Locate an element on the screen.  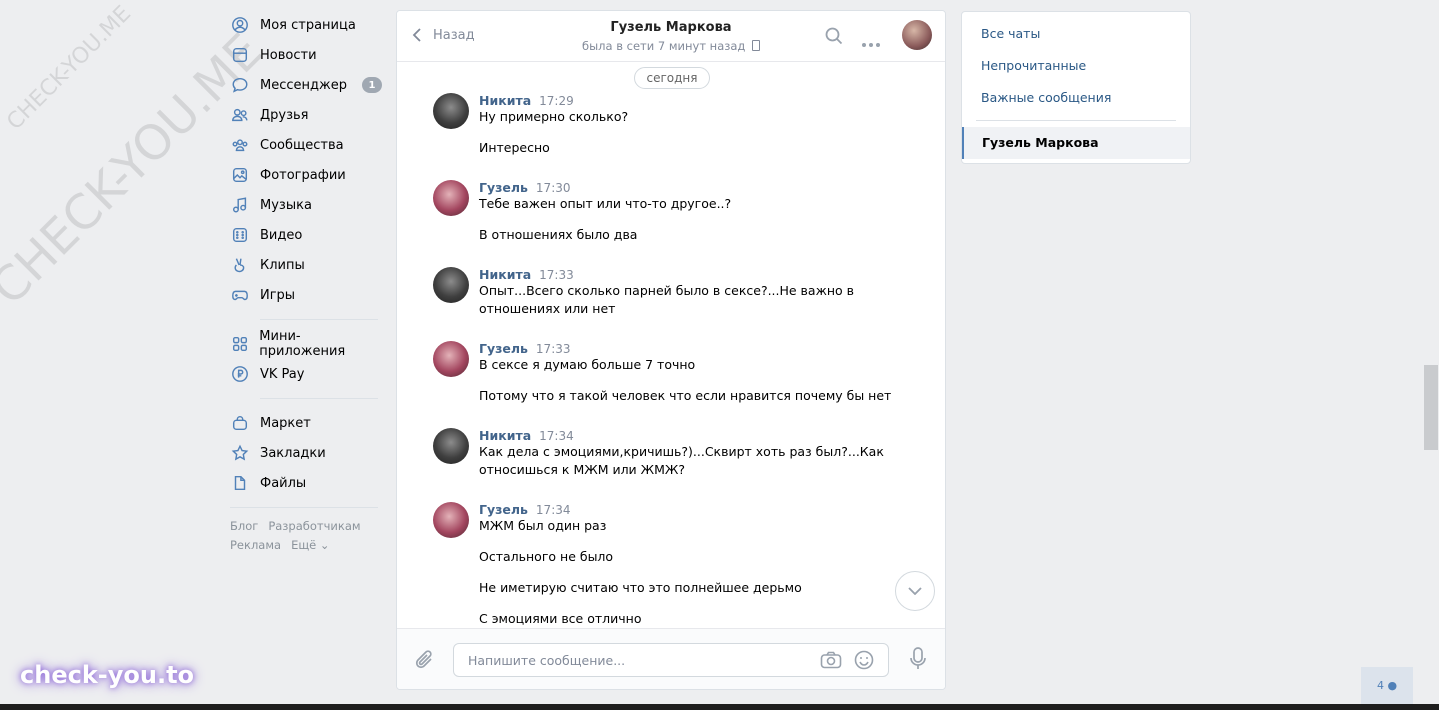
groups-icon is located at coordinates (240, 145).